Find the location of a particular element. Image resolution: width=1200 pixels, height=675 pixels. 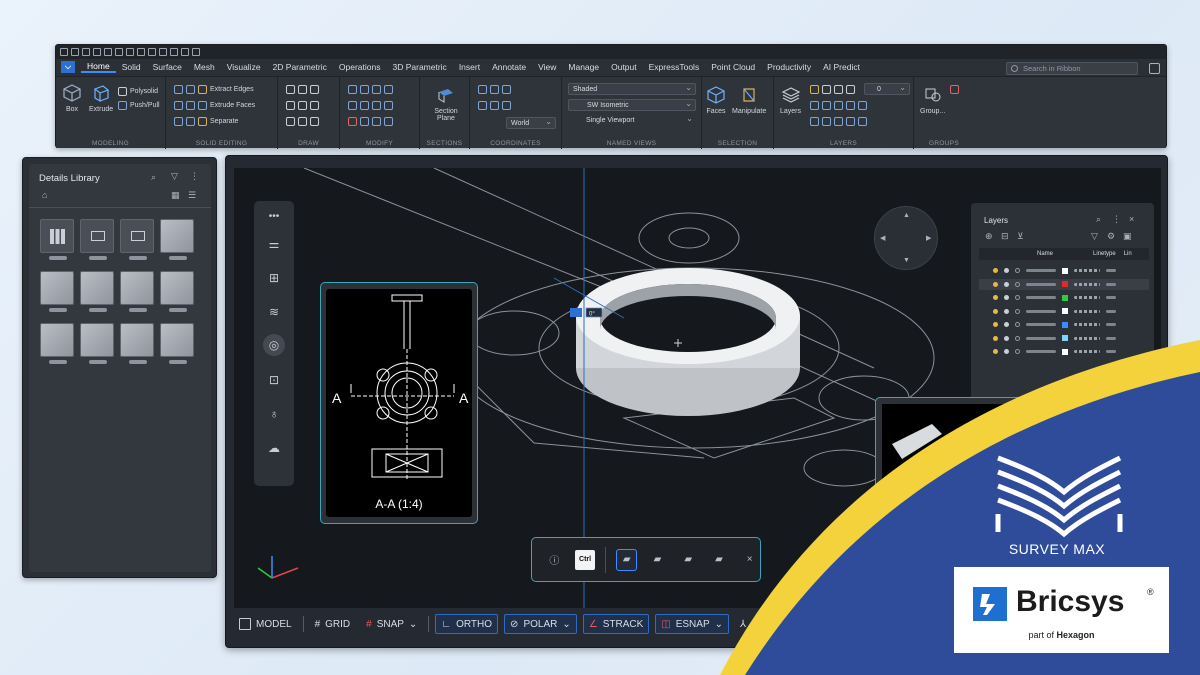

home-icon: ⌂ is located at coordinates (44, 195).